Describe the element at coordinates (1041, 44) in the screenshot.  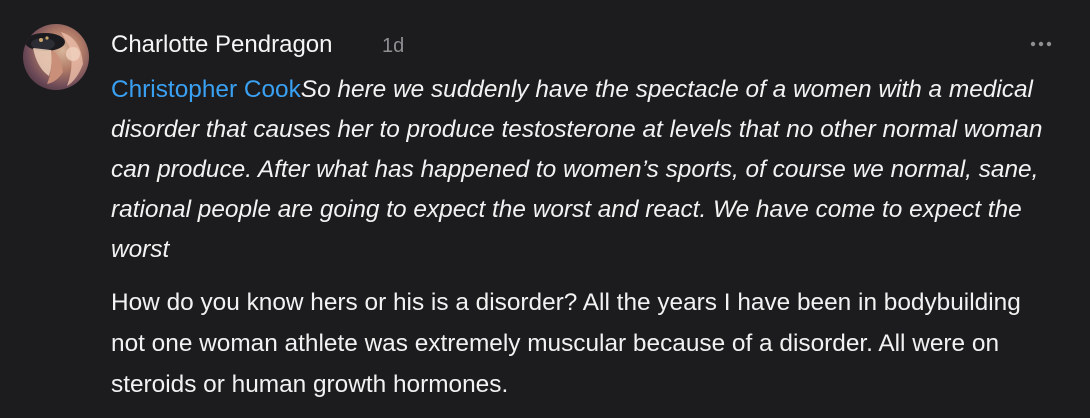
I see `more-horizontal-icon` at that location.